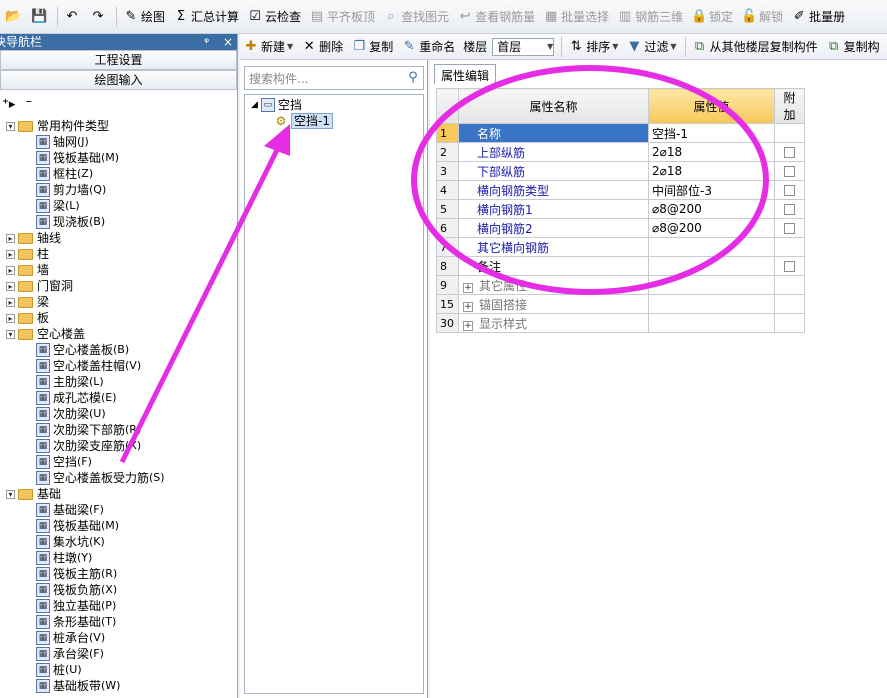 The image size is (887, 698). What do you see at coordinates (118, 542) in the screenshot?
I see `tree-item: ▦ 集水坑 (K)` at bounding box center [118, 542].